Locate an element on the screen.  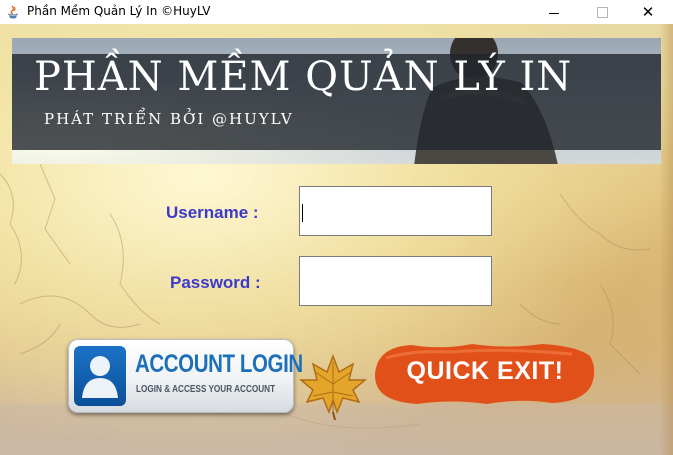
text-caret is located at coordinates (302, 213).